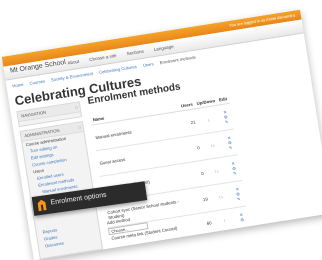 The height and width of the screenshot is (260, 322). What do you see at coordinates (42, 205) in the screenshot?
I see `brand-logo-icon` at bounding box center [42, 205].